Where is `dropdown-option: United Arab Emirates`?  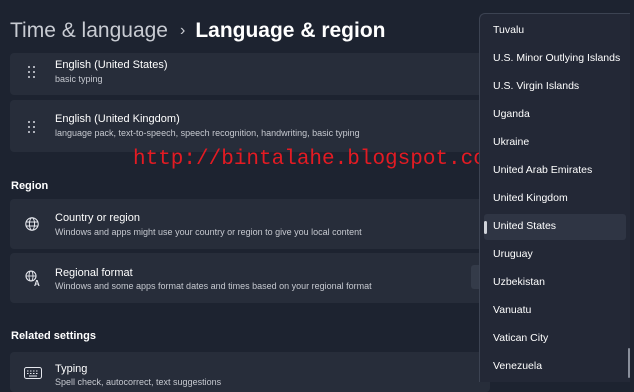 dropdown-option: United Arab Emirates is located at coordinates (555, 171).